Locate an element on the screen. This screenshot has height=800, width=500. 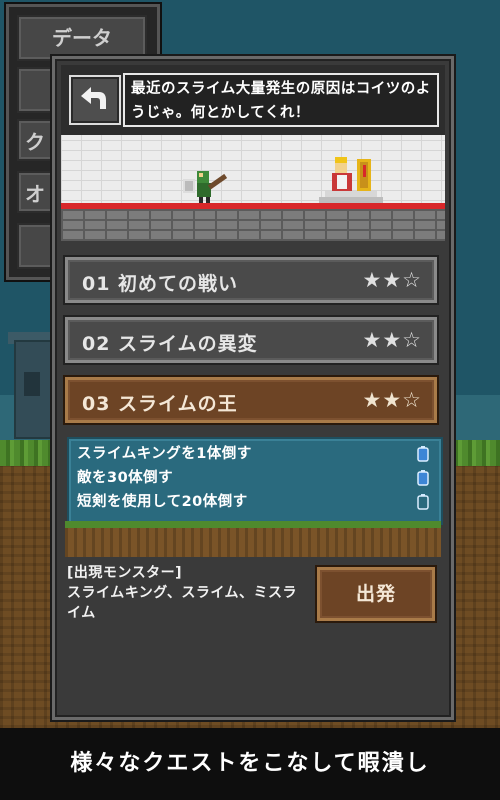
story-scene is located at coordinates (253, 188).